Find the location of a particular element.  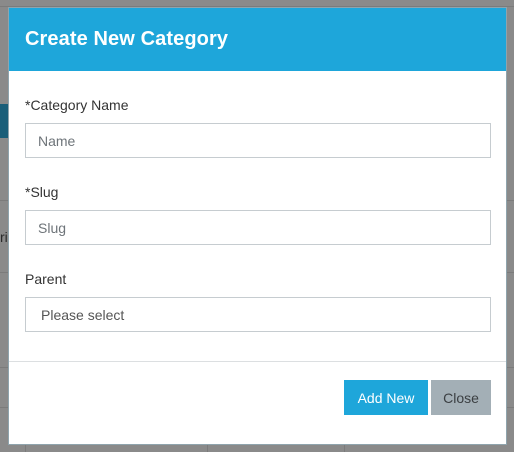

add-new-button: Add New is located at coordinates (386, 397).